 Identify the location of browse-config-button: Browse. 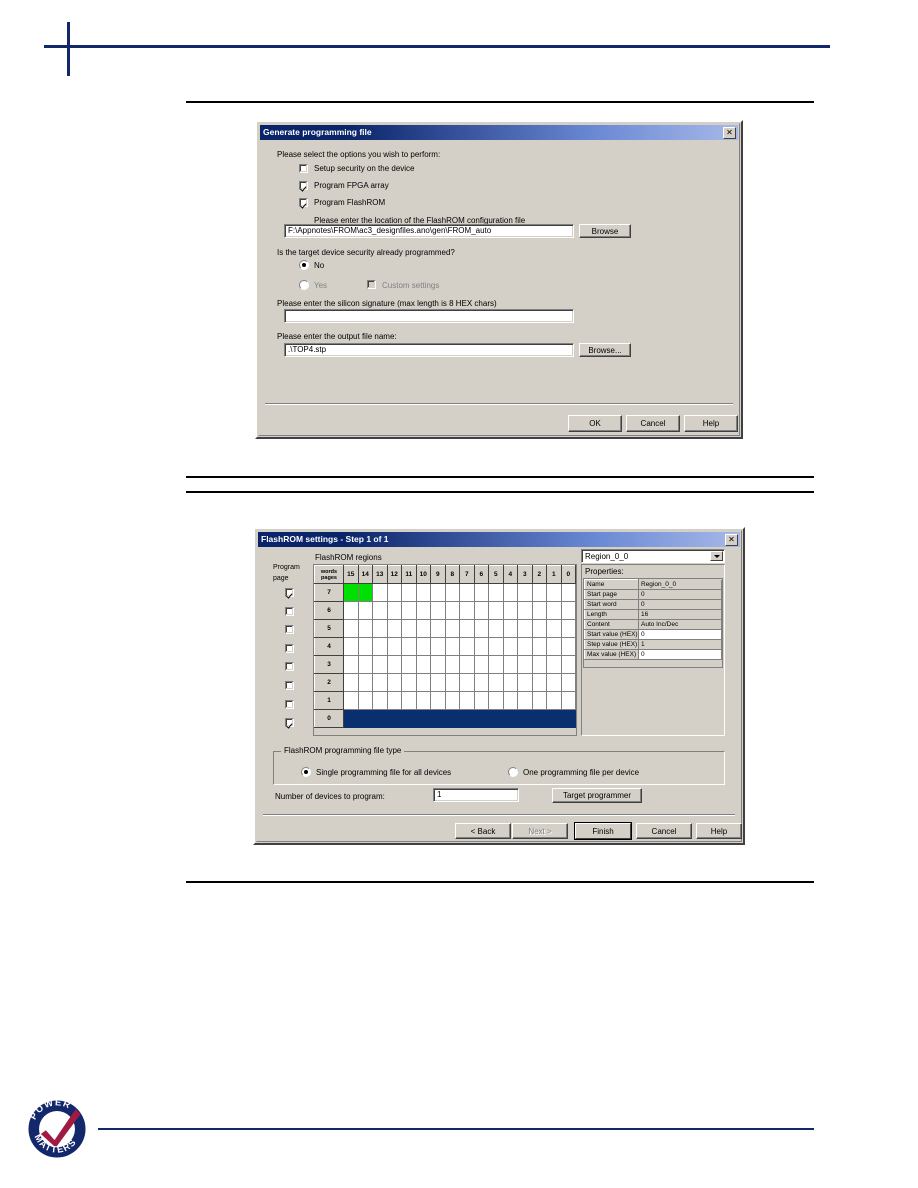
(605, 231).